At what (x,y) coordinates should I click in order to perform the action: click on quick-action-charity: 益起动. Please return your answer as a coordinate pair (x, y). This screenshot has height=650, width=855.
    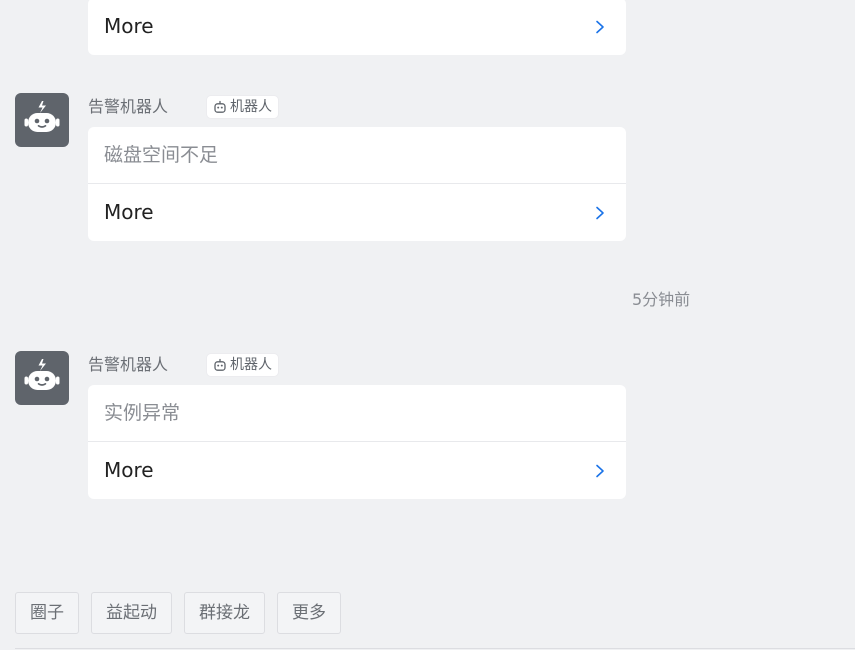
    Looking at the image, I should click on (131, 613).